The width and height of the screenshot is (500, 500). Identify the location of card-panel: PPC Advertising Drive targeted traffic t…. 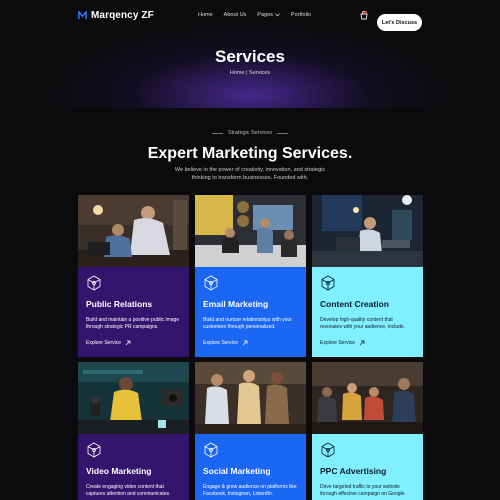
(367, 467).